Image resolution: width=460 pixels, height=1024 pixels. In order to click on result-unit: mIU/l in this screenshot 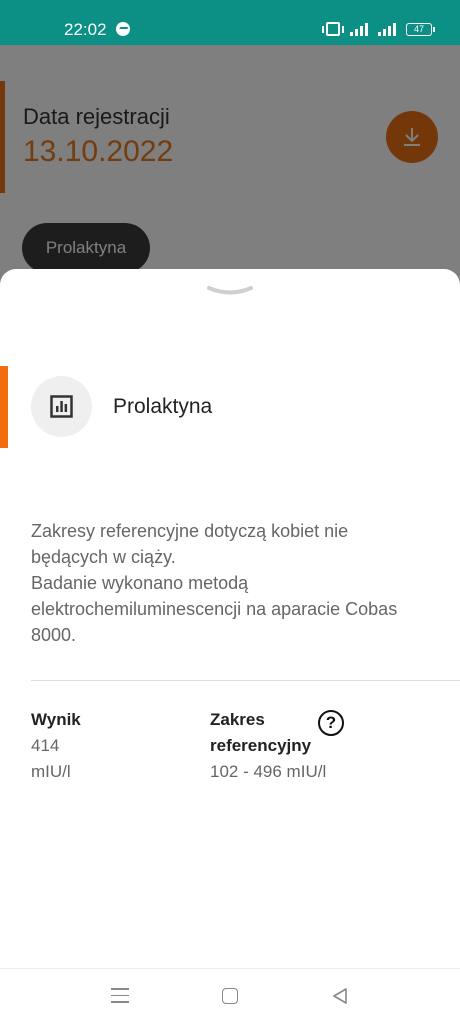, I will do `click(51, 771)`.